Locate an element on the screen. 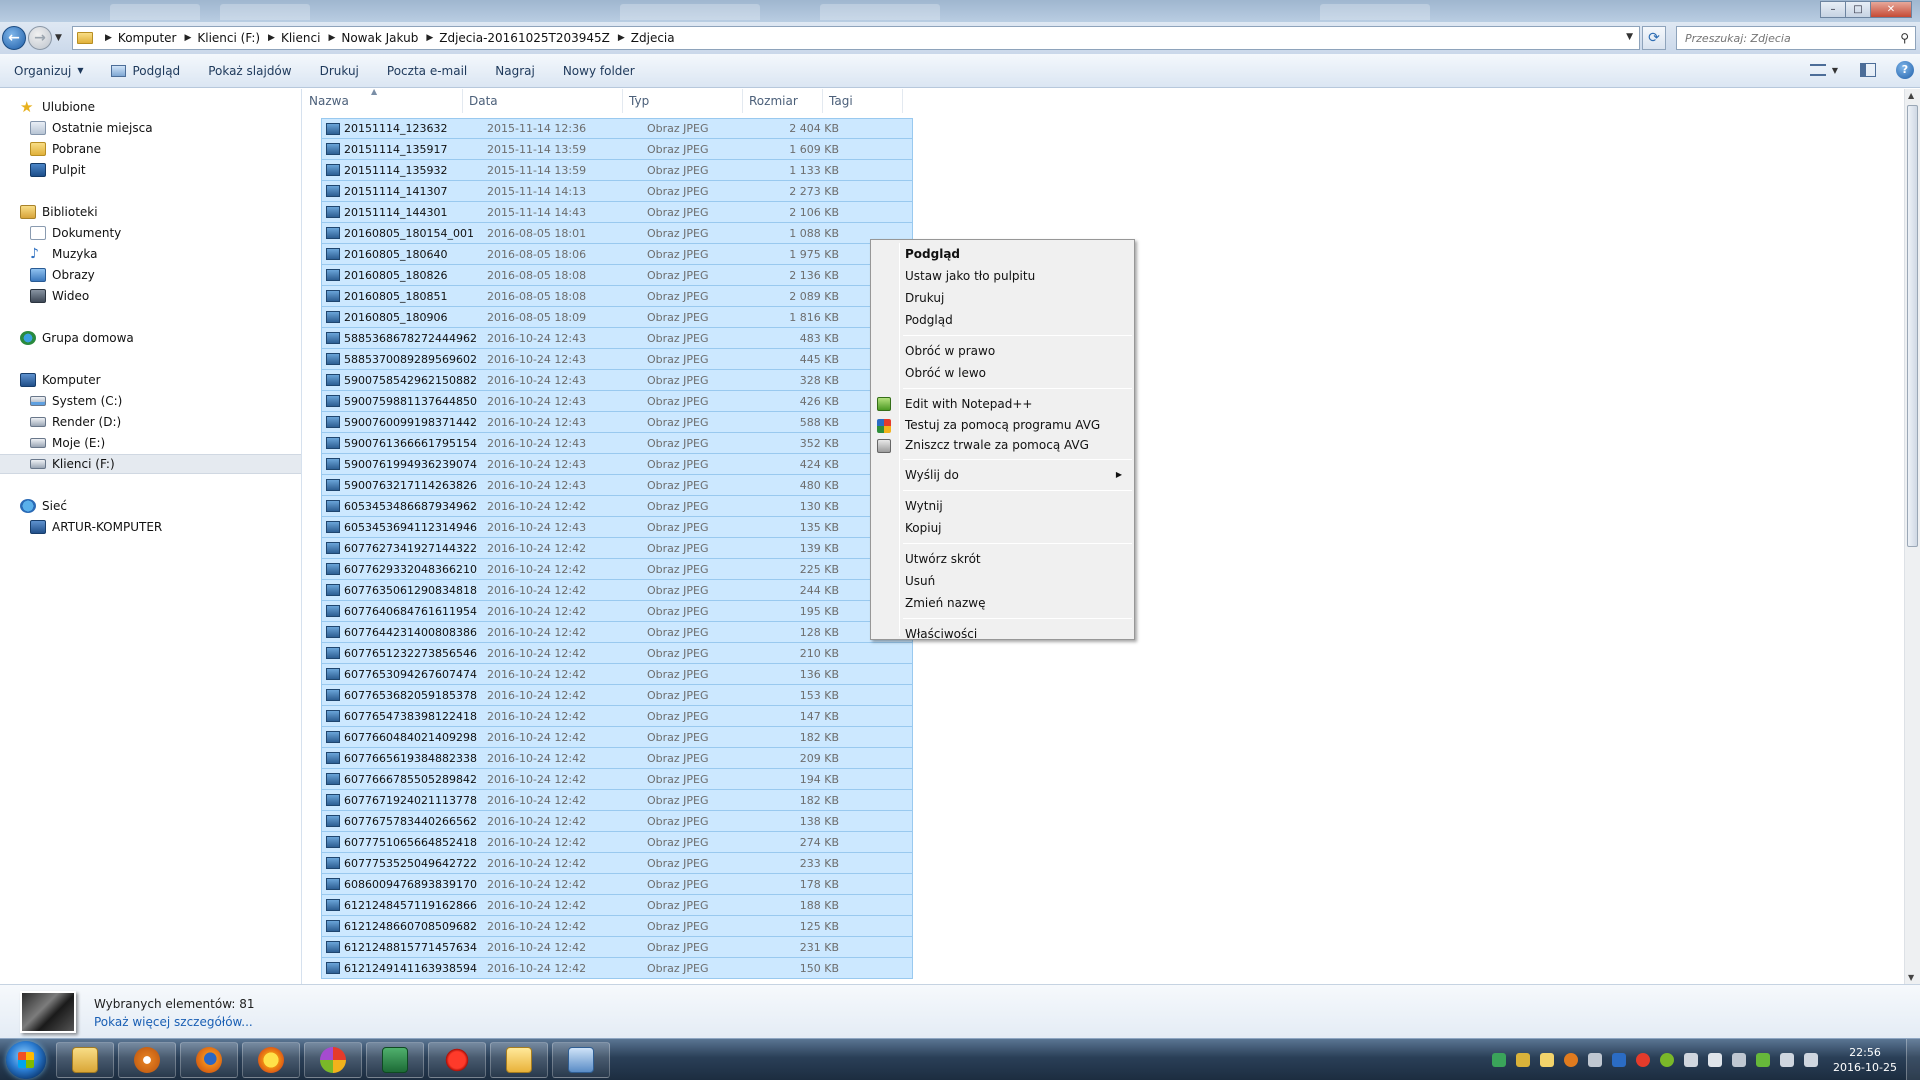  print-button: Drukuj is located at coordinates (339, 70).